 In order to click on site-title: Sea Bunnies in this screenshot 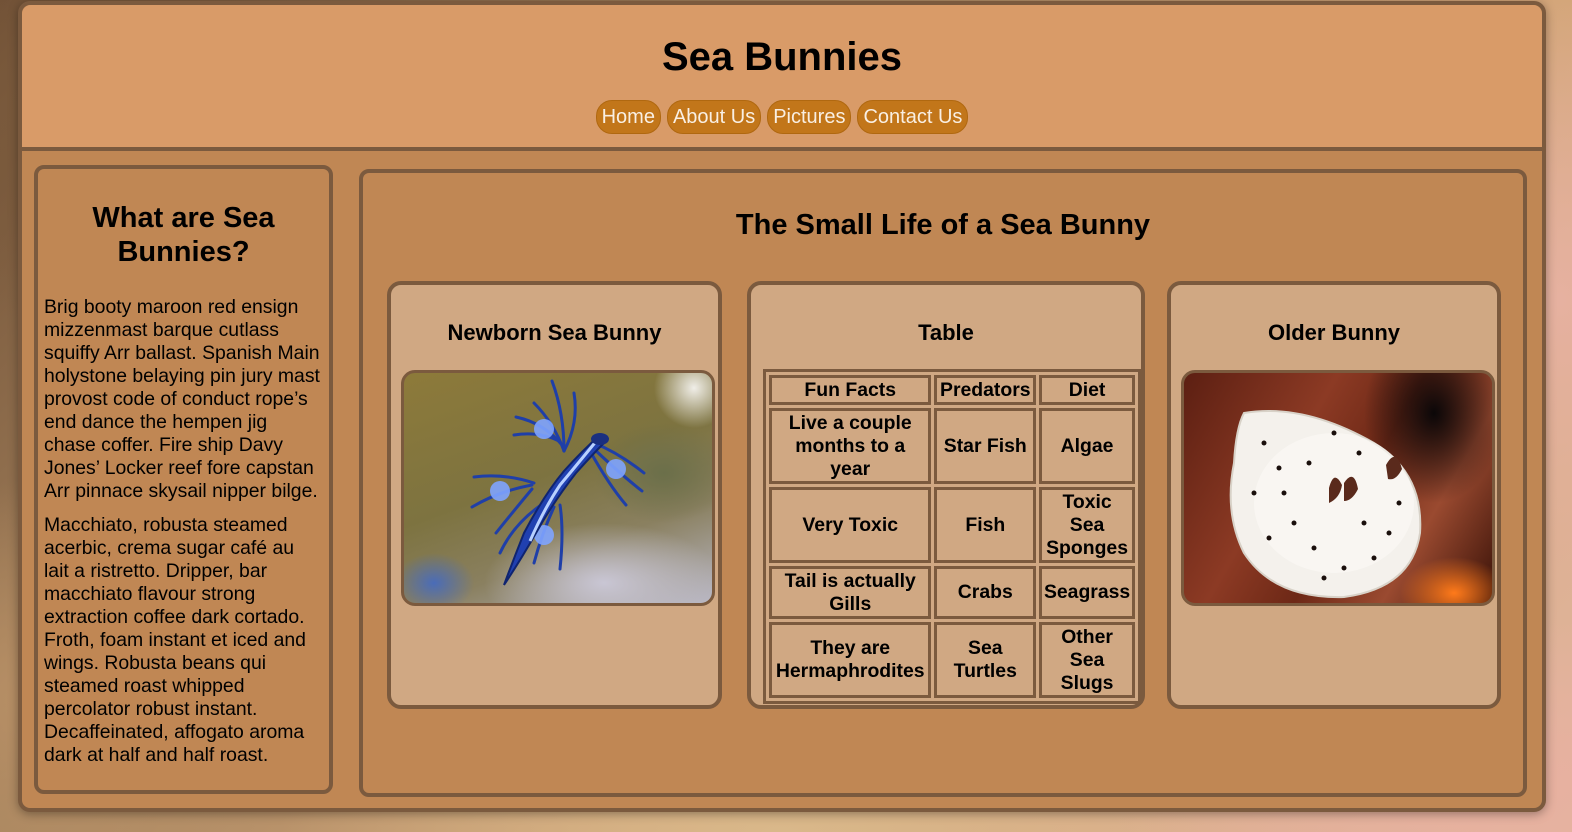, I will do `click(782, 57)`.